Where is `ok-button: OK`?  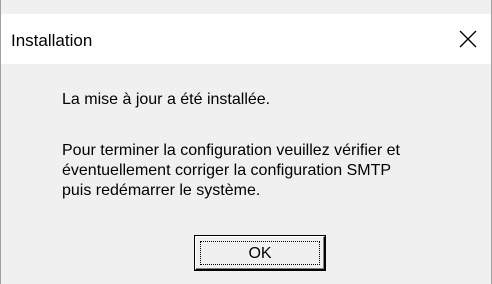
ok-button: OK is located at coordinates (260, 253).